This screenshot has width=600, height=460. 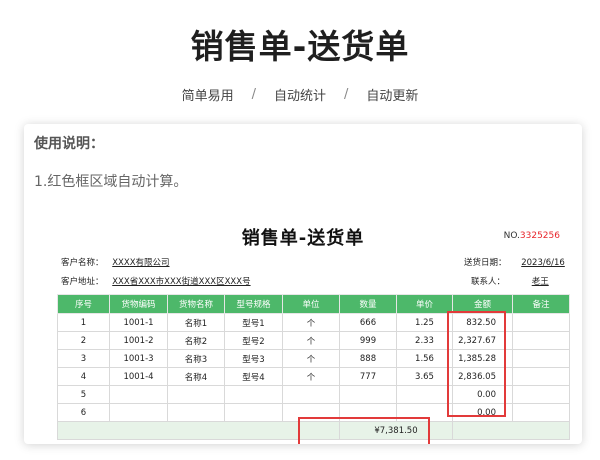 What do you see at coordinates (511, 430) in the screenshot?
I see `total-spacer` at bounding box center [511, 430].